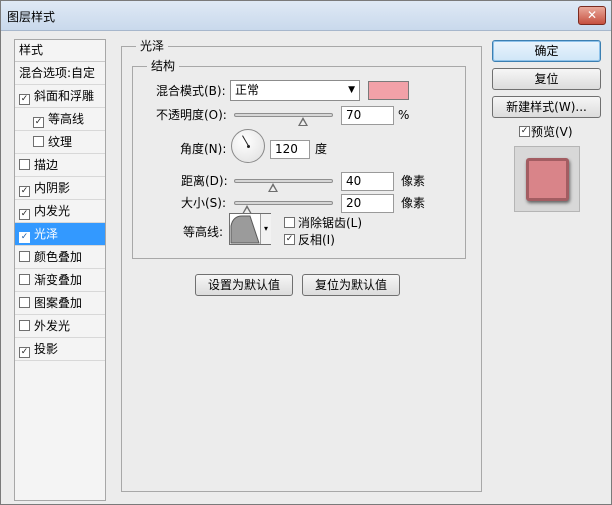 The width and height of the screenshot is (612, 505). What do you see at coordinates (388, 90) in the screenshot?
I see `satin-color-swatch` at bounding box center [388, 90].